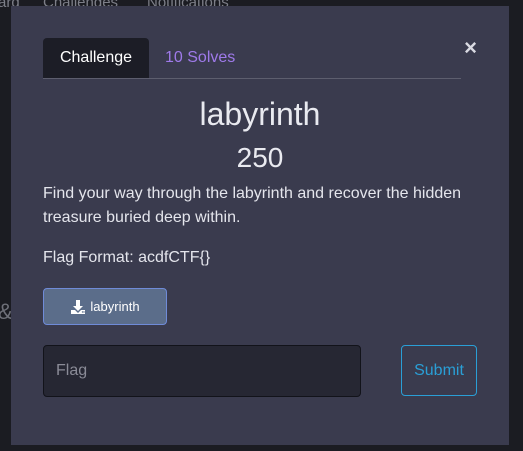 The image size is (523, 451). Describe the element at coordinates (115, 306) in the screenshot. I see `download-file-label: labyrinth` at that location.